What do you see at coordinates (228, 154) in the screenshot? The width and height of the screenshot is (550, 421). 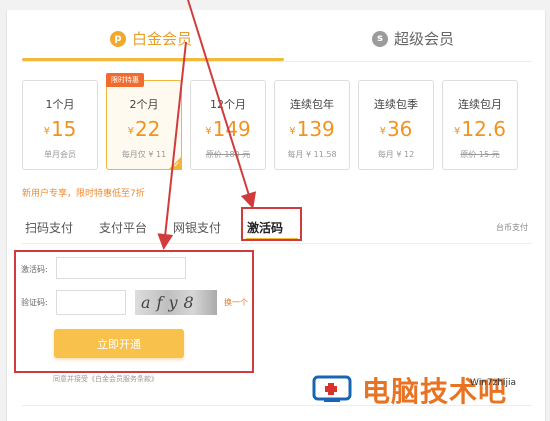 I see `plan-sub: 原价 180 元` at bounding box center [228, 154].